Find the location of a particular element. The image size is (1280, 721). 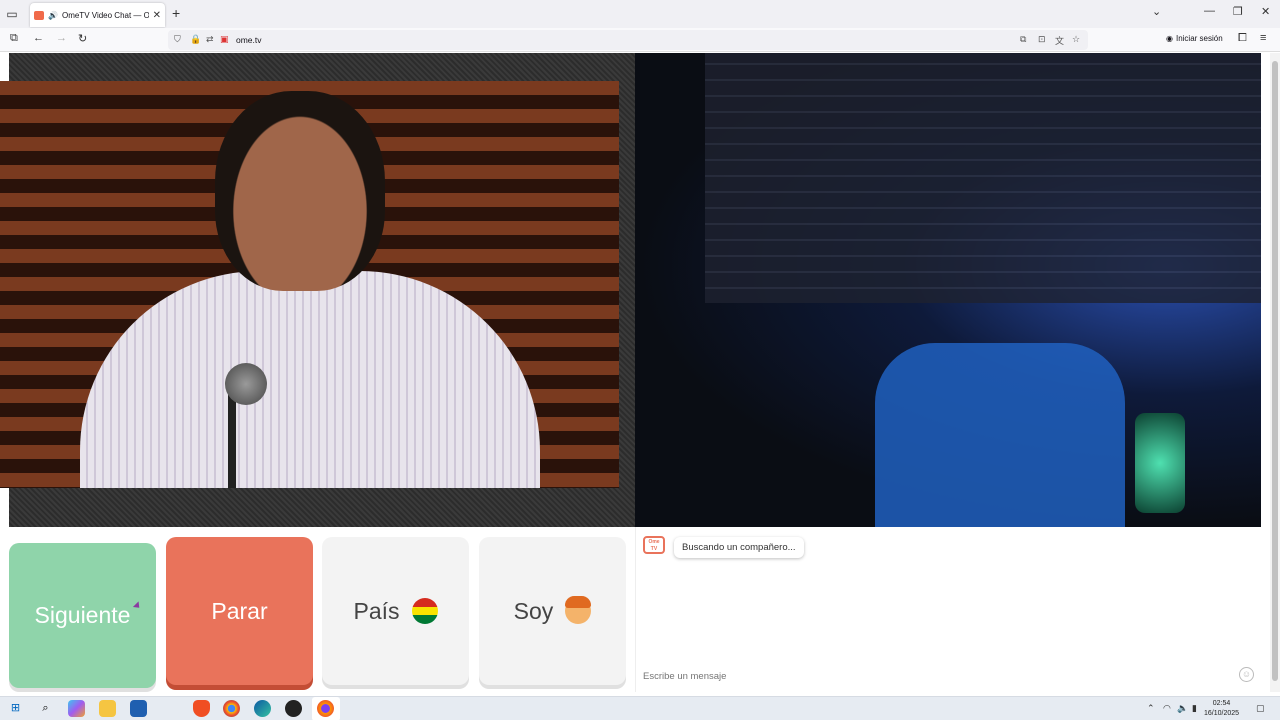

stop-button: Parar is located at coordinates (239, 611).